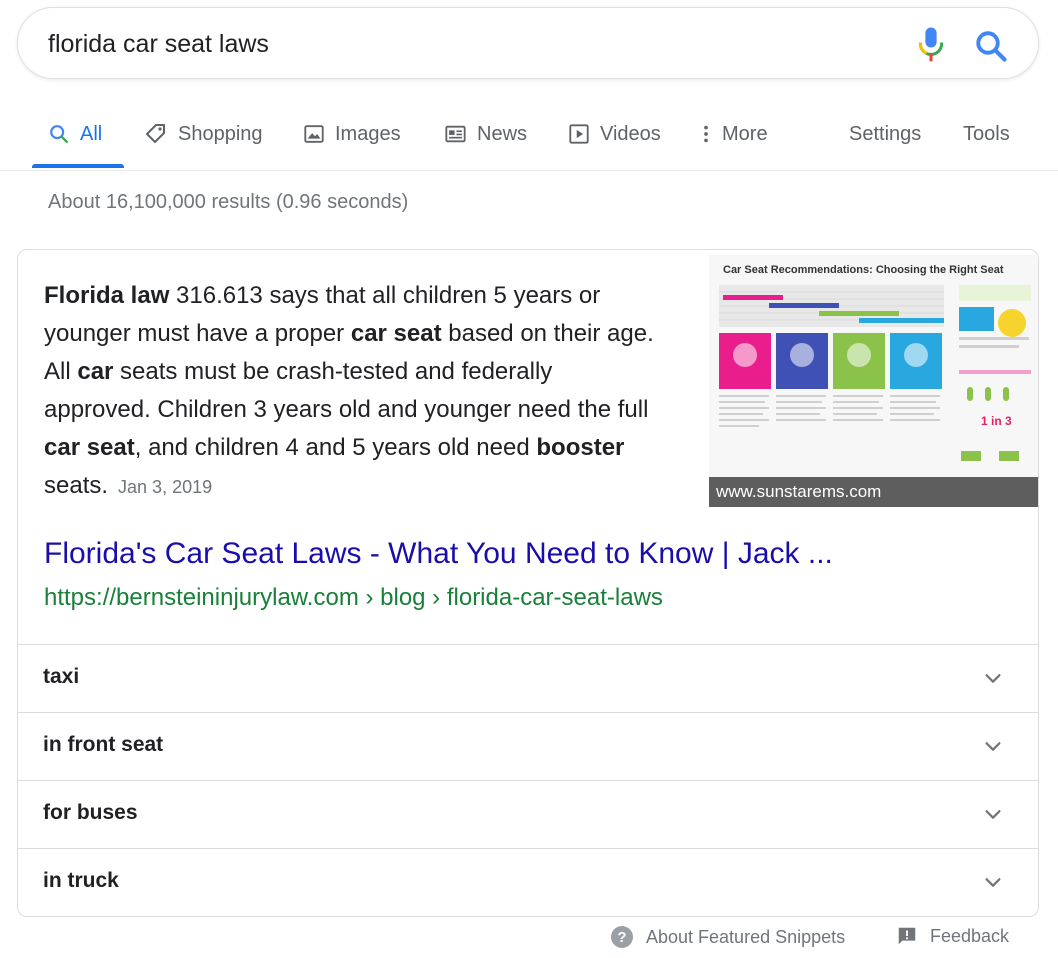  I want to click on tab-images: Images, so click(352, 134).